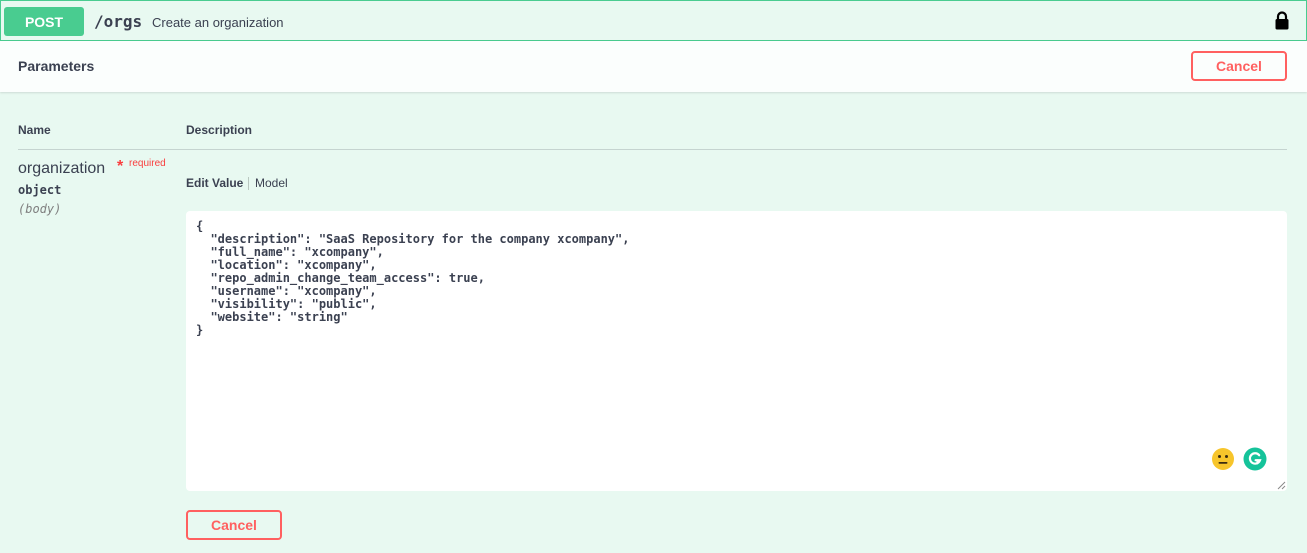 Image resolution: width=1307 pixels, height=553 pixels. I want to click on grammarly-icon, so click(1255, 459).